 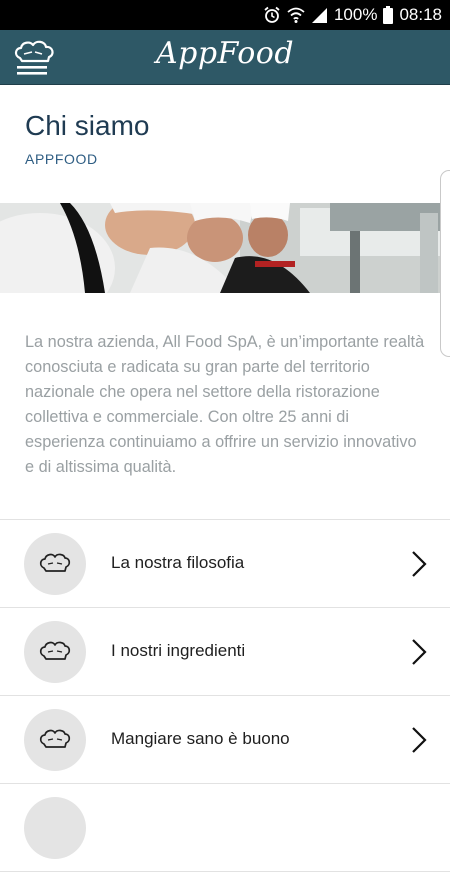 What do you see at coordinates (225, 248) in the screenshot?
I see `hero-image` at bounding box center [225, 248].